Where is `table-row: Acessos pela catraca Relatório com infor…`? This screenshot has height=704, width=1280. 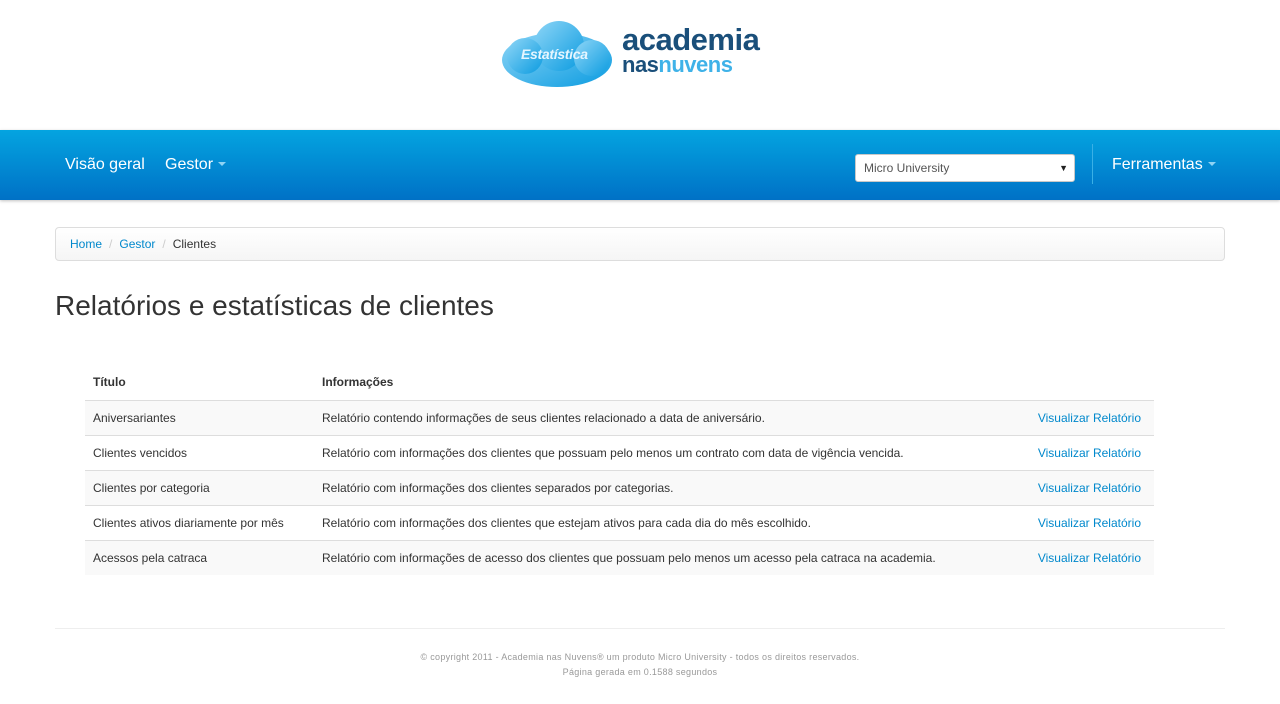
table-row: Acessos pela catraca Relatório com infor… is located at coordinates (619, 557).